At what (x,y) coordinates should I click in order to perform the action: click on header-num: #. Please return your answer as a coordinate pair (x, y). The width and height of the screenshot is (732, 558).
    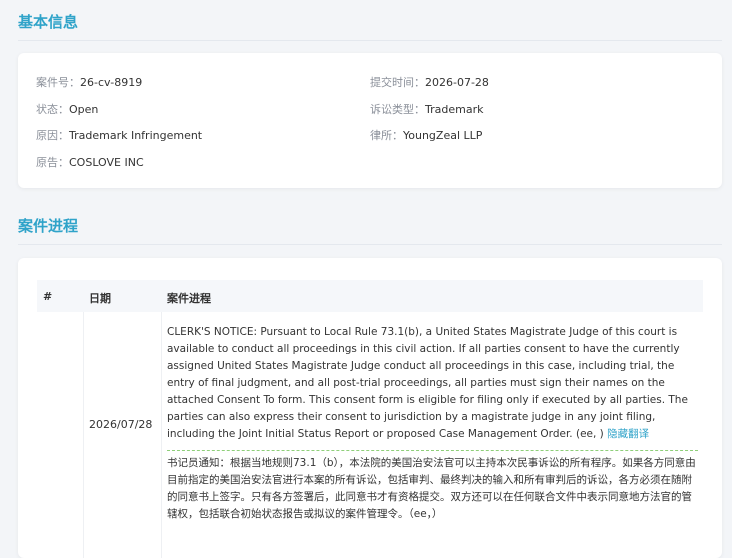
    Looking at the image, I should click on (48, 296).